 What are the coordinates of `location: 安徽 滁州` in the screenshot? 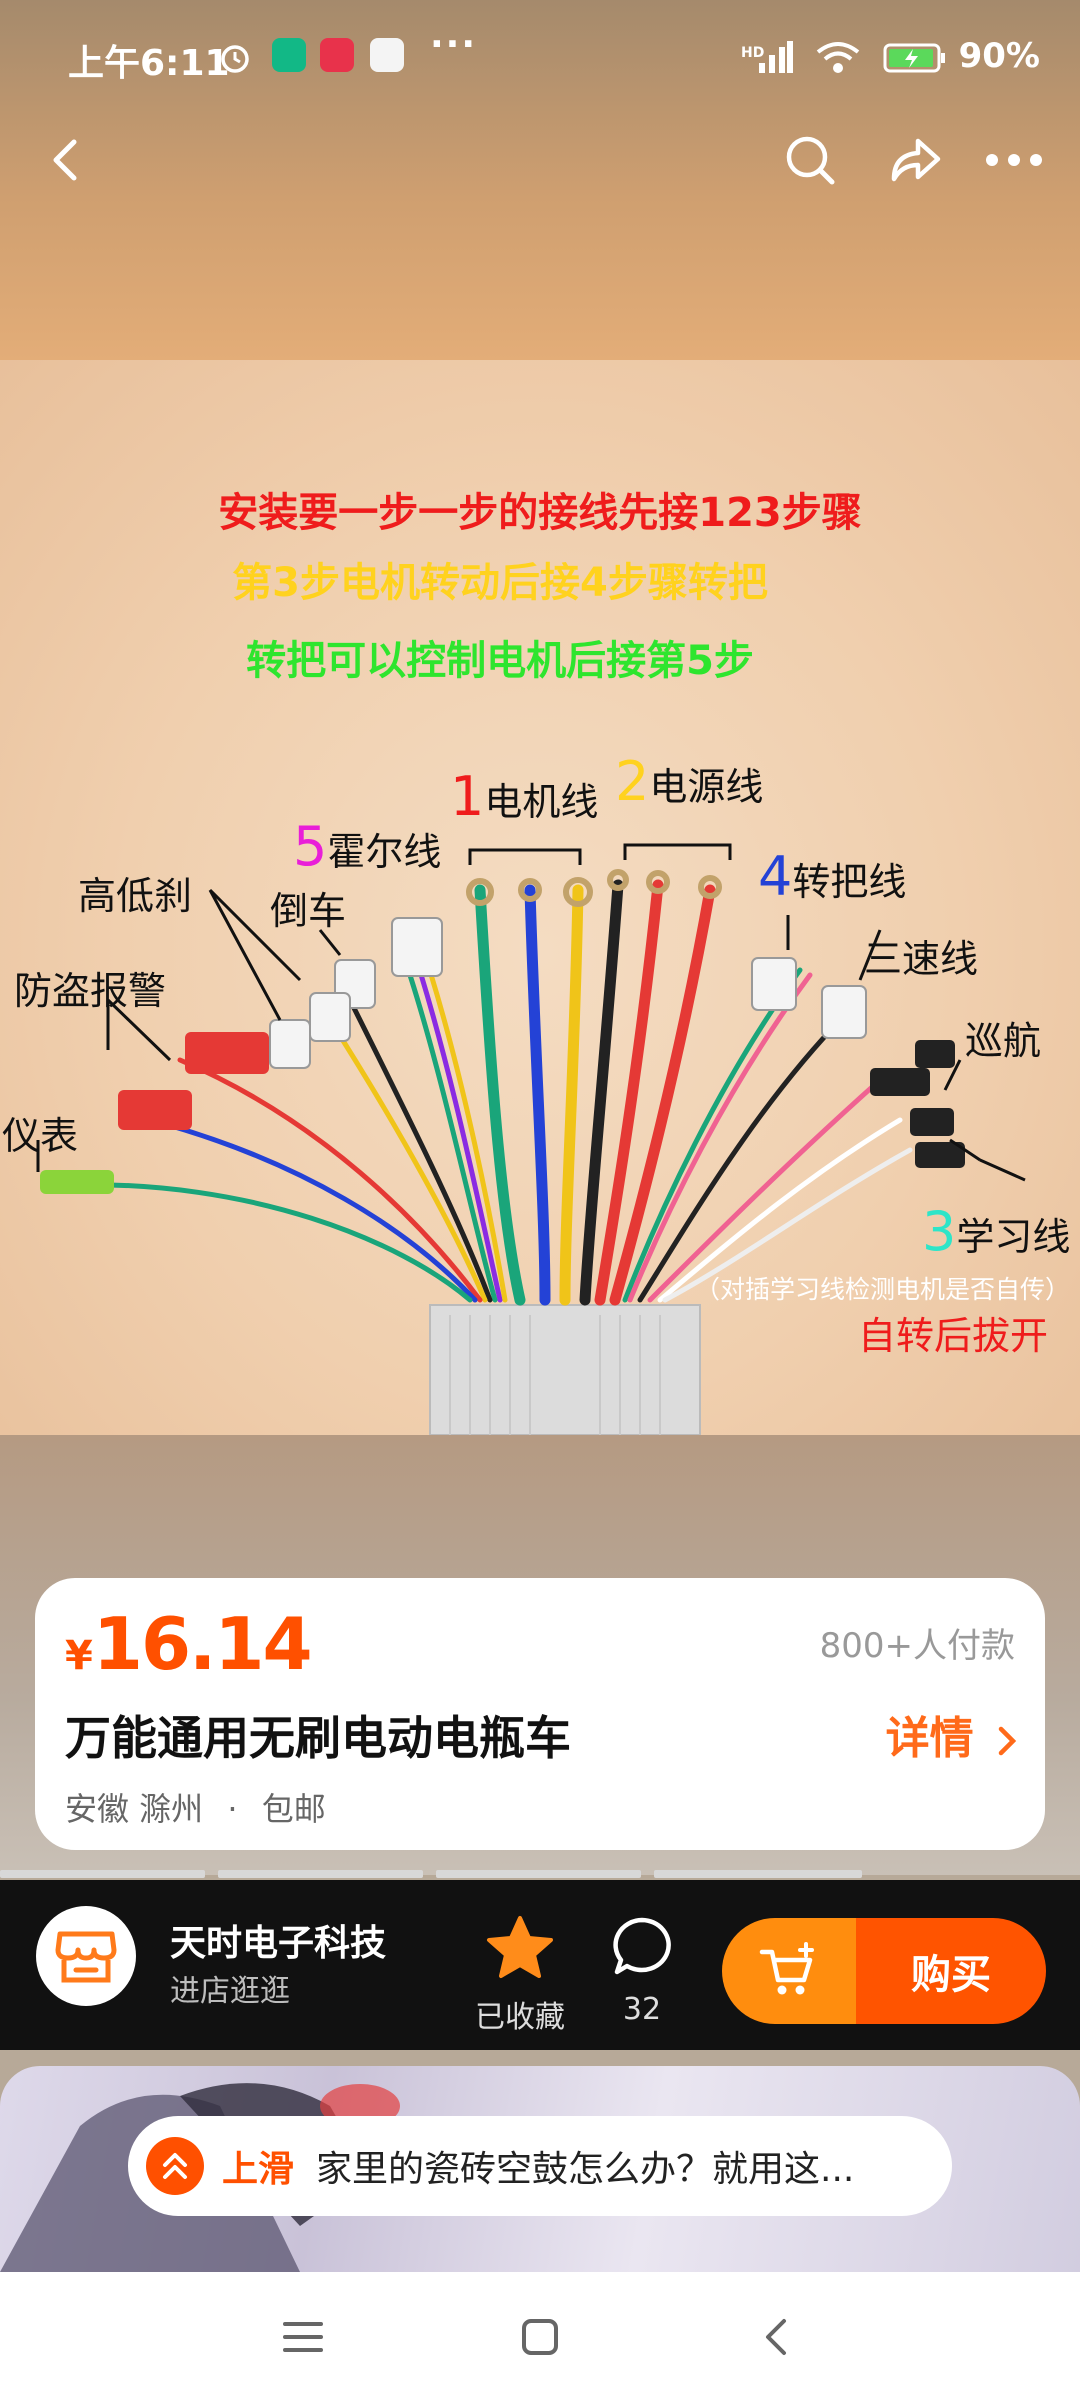 It's located at (134, 1809).